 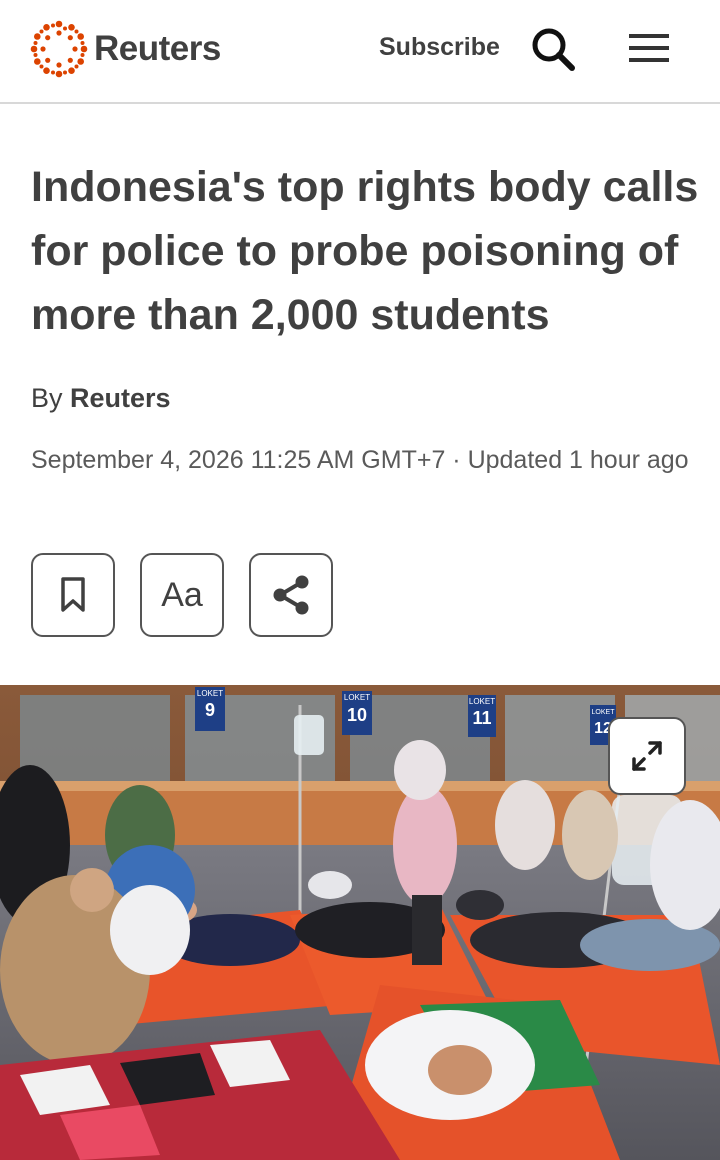 I want to click on byline-prefix: By, so click(x=47, y=398).